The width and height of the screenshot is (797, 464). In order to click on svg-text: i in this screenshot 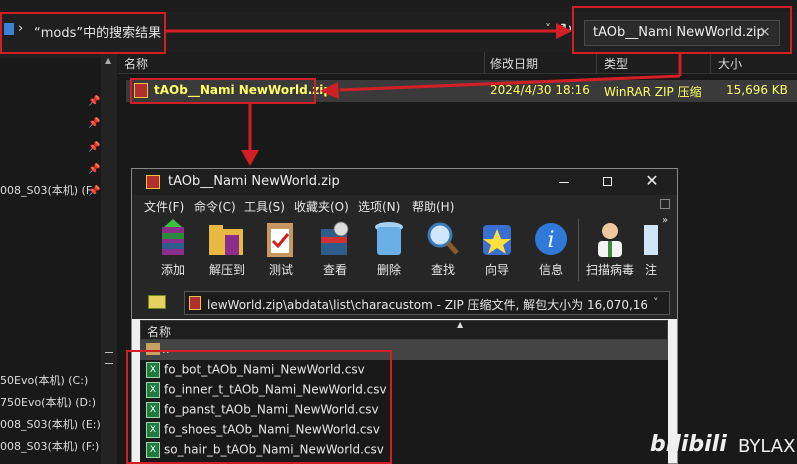, I will do `click(550, 240)`.